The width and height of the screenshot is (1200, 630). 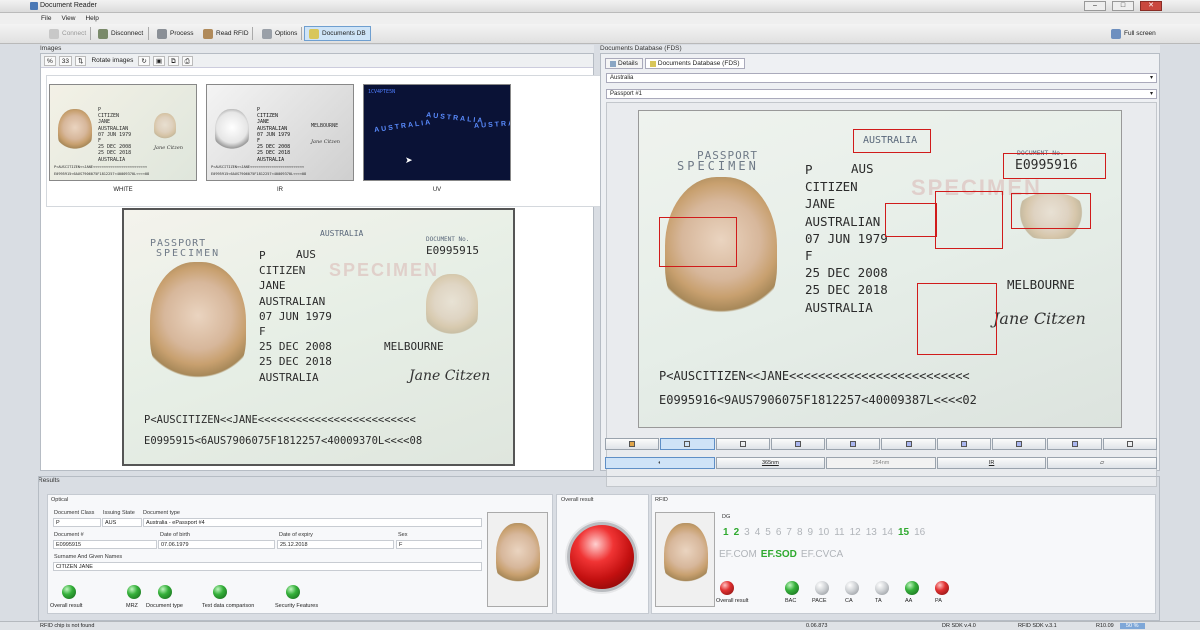 I want to click on aa-led, so click(x=912, y=588).